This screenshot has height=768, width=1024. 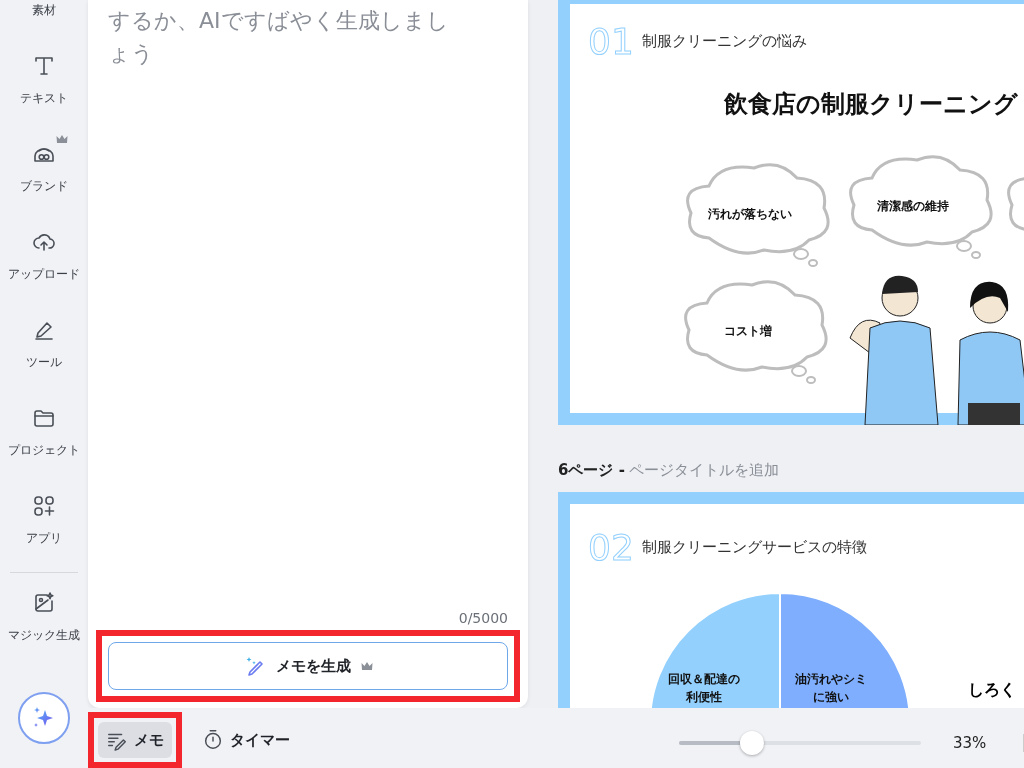 I want to click on generate-notes-button: メモを生成, so click(x=308, y=666).